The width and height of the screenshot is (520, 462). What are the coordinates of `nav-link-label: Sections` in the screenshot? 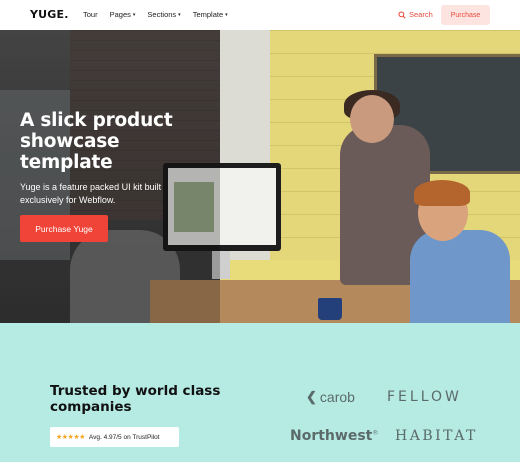 It's located at (162, 14).